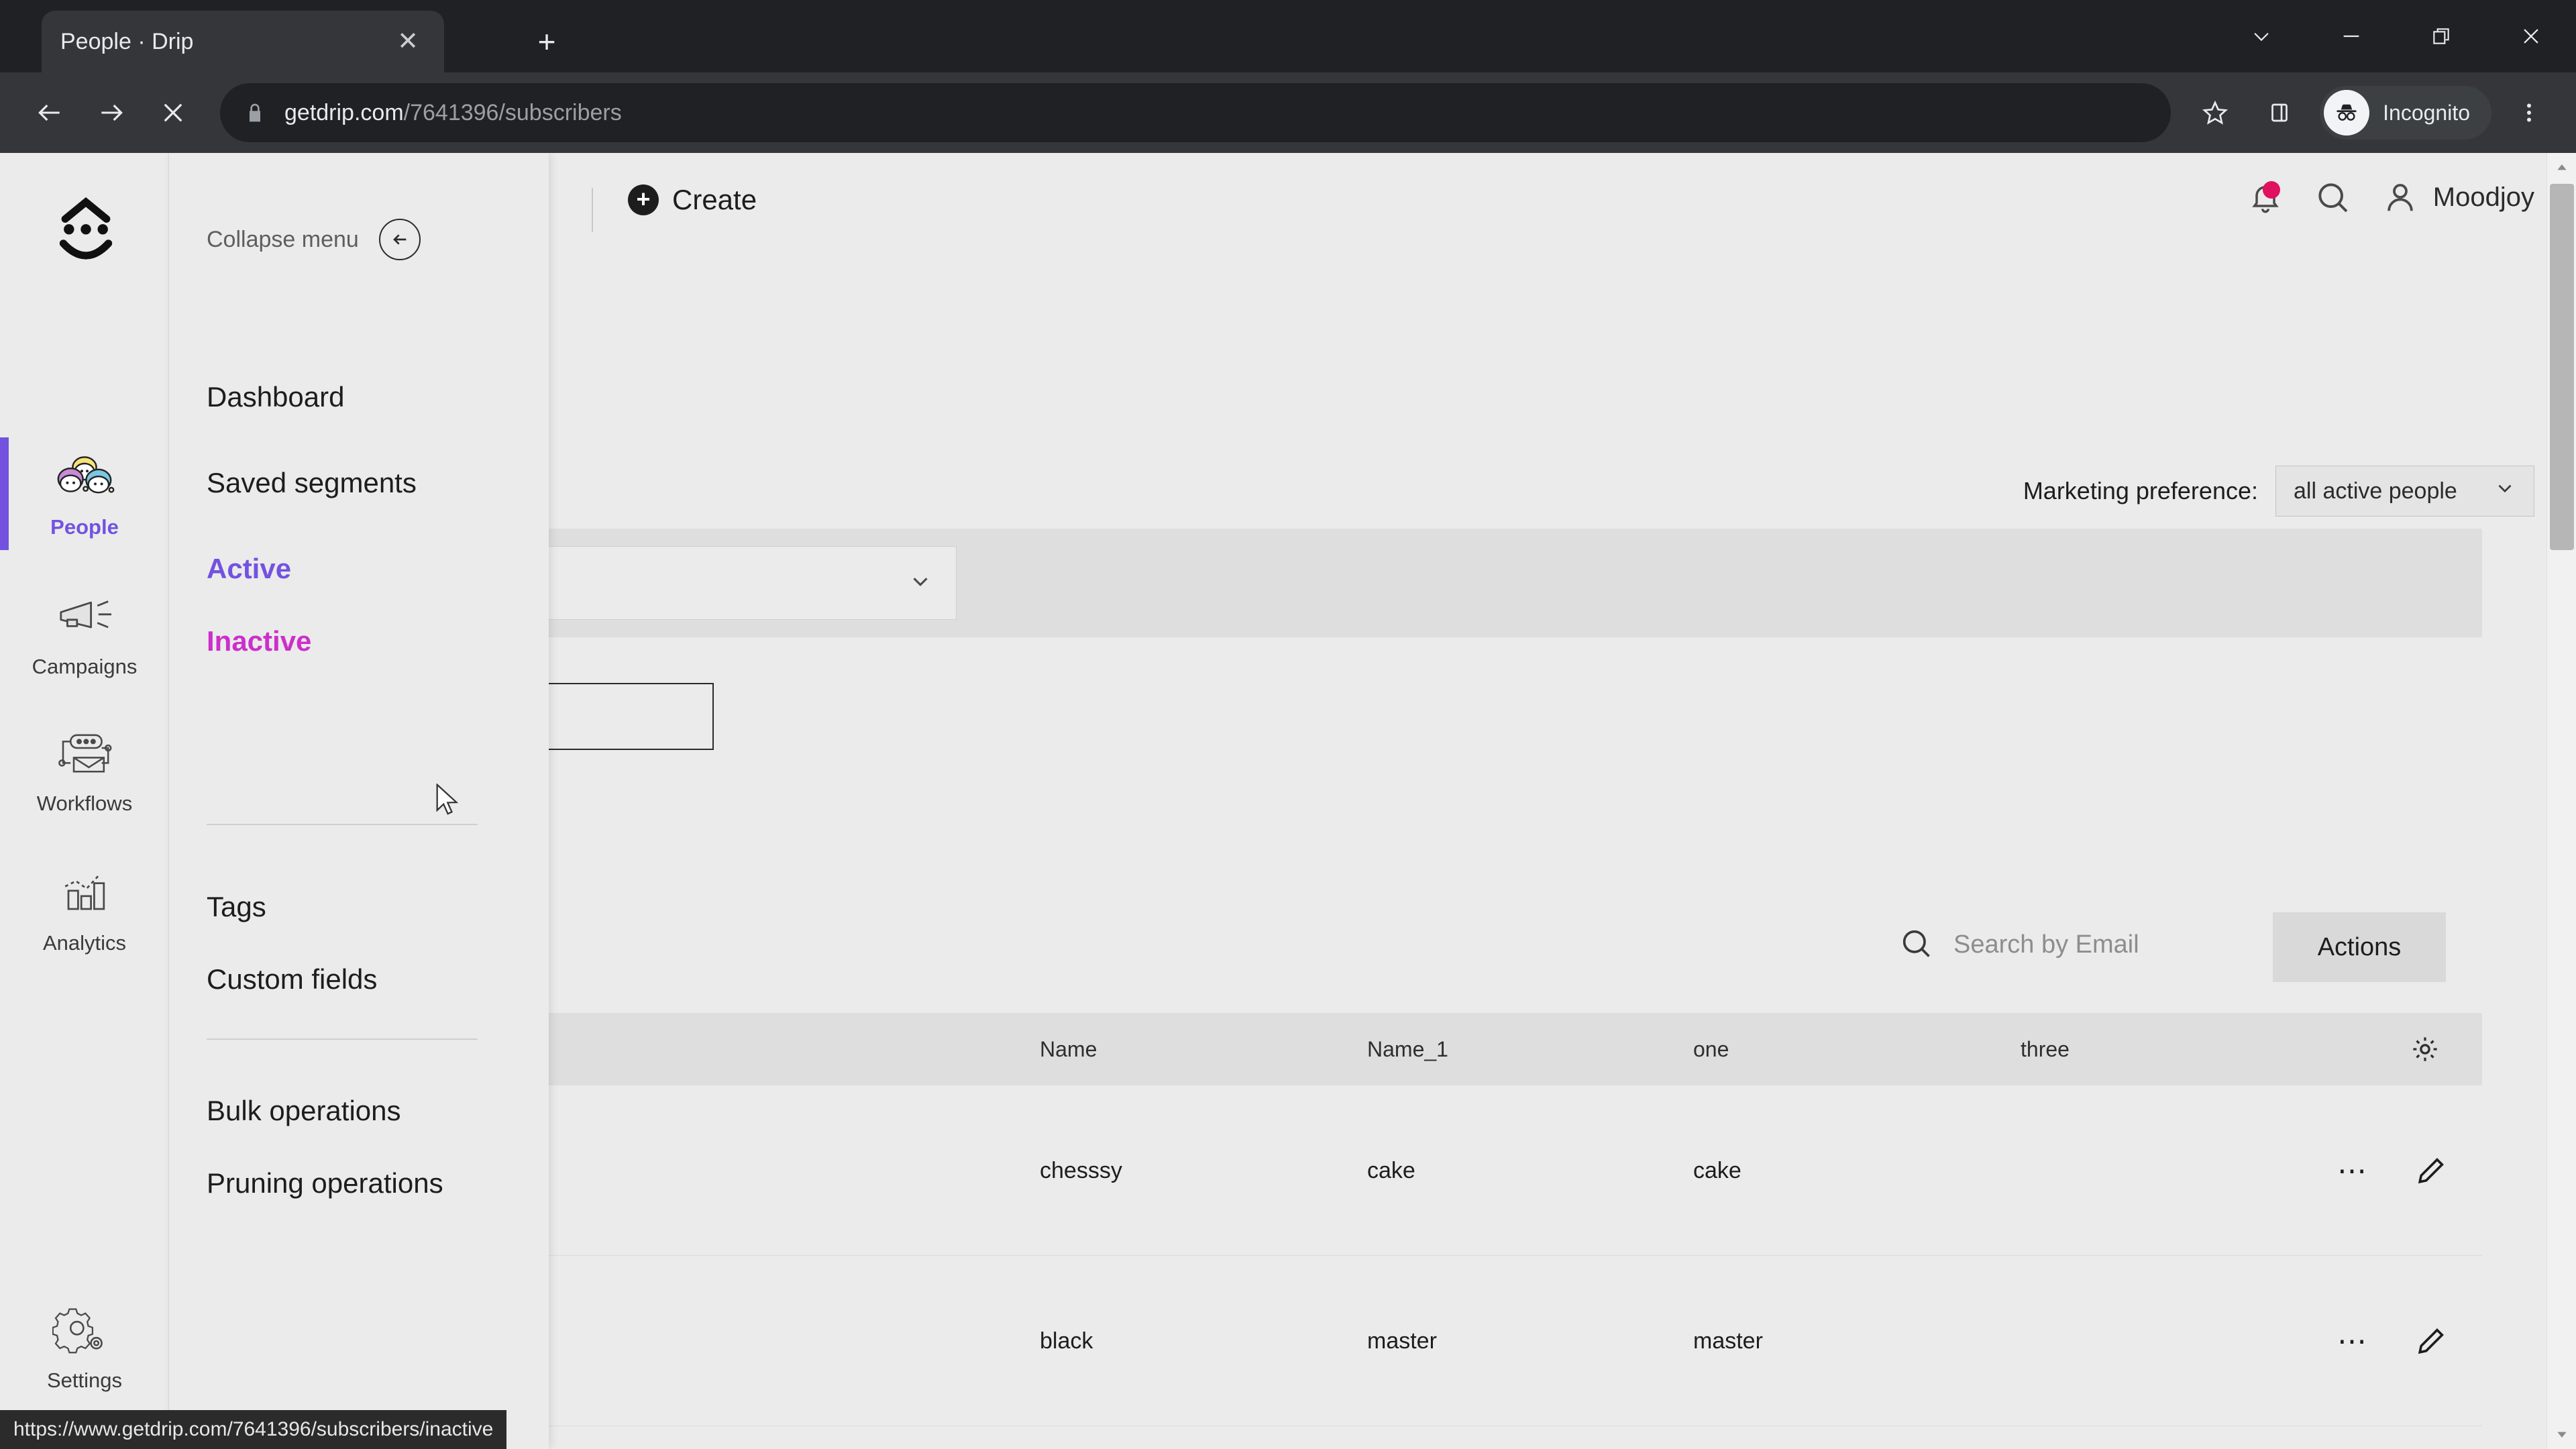 This screenshot has height=1449, width=2576. What do you see at coordinates (292, 979) in the screenshot?
I see `menu-item-custom-fields: Custom fields` at bounding box center [292, 979].